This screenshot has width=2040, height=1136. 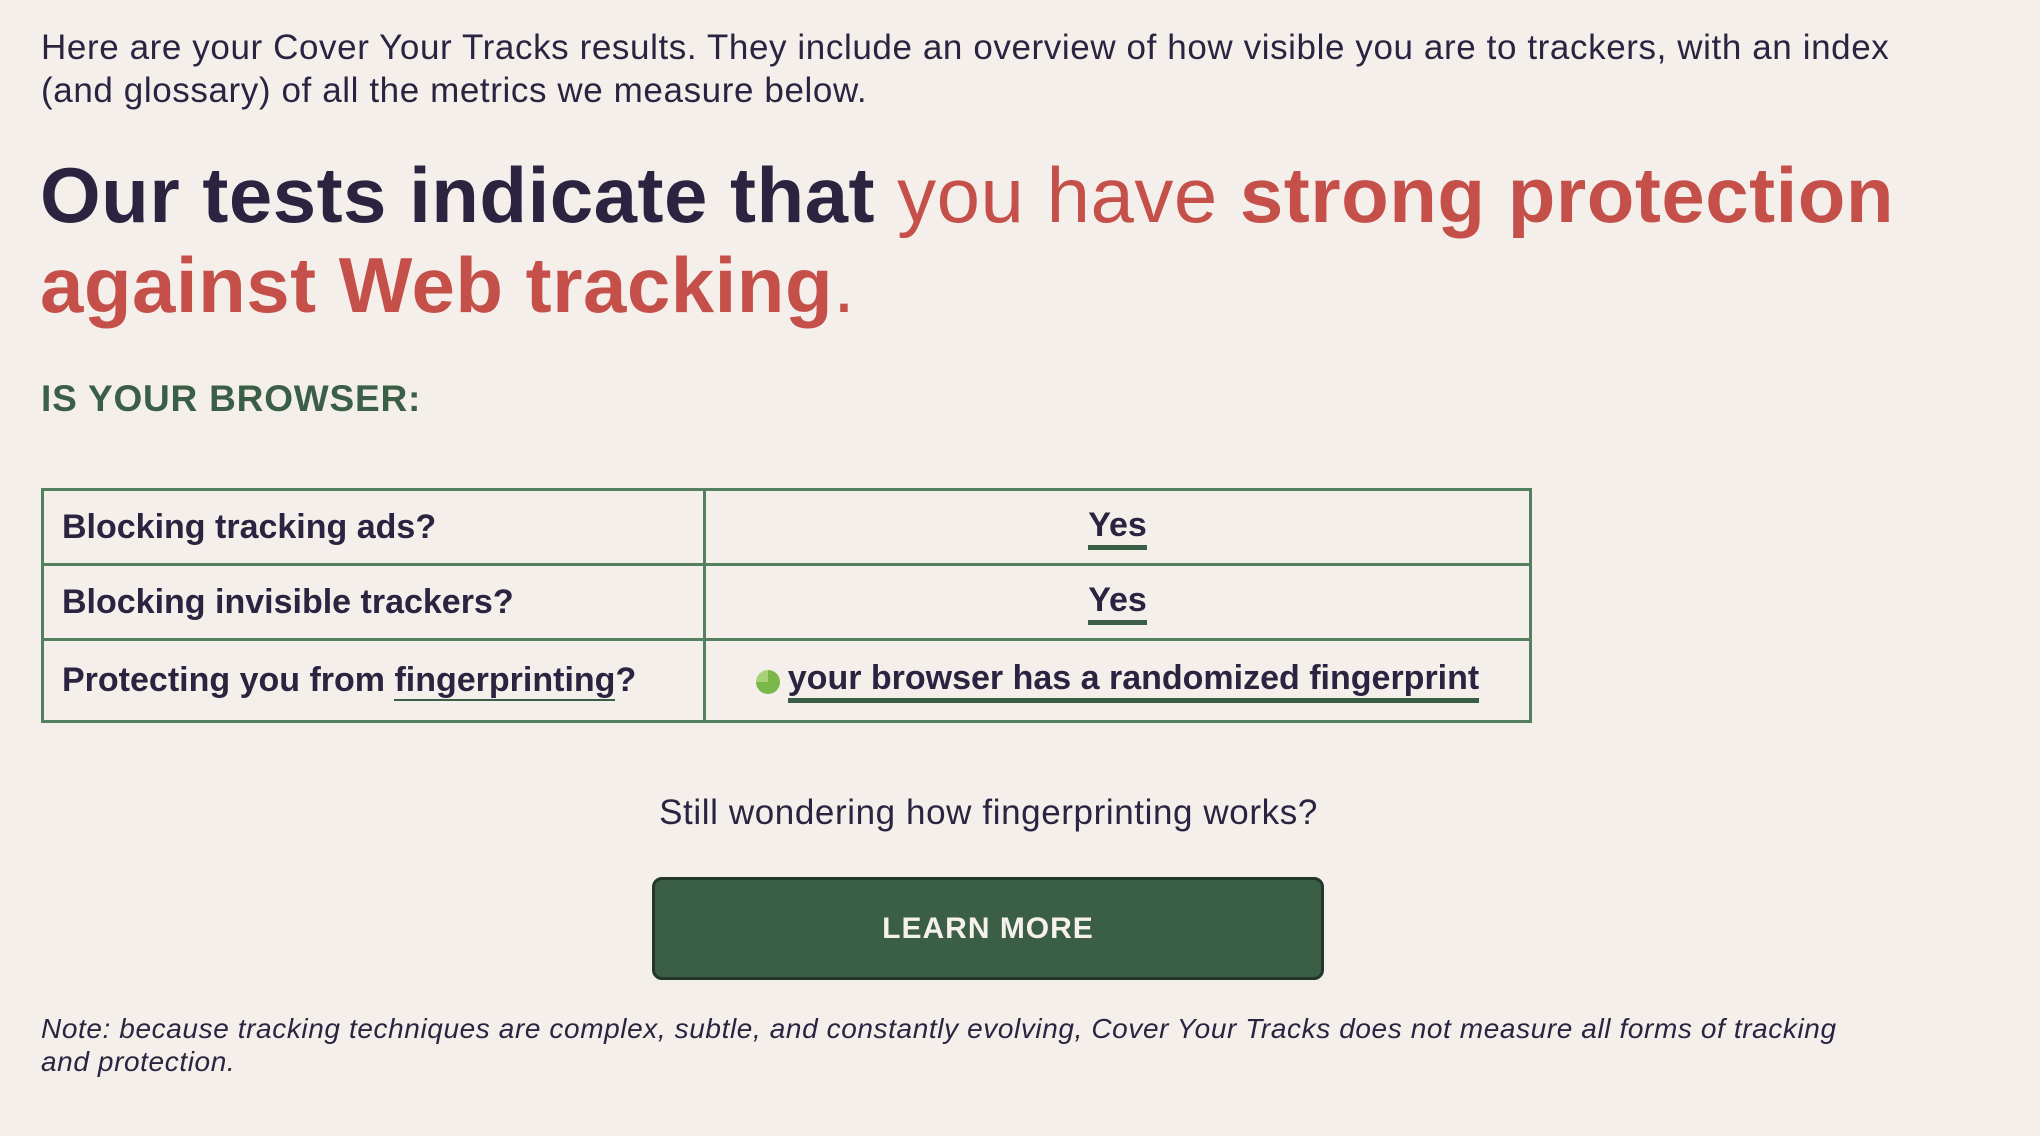 I want to click on question-cell: Protecting you from fingerprinting?, so click(x=373, y=680).